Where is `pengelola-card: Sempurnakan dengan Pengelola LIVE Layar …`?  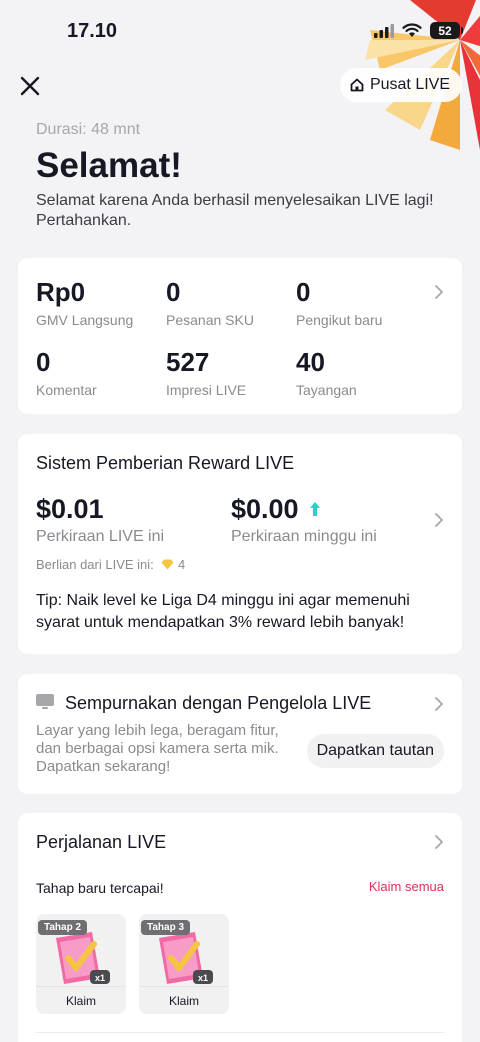 pengelola-card: Sempurnakan dengan Pengelola LIVE Layar … is located at coordinates (240, 734).